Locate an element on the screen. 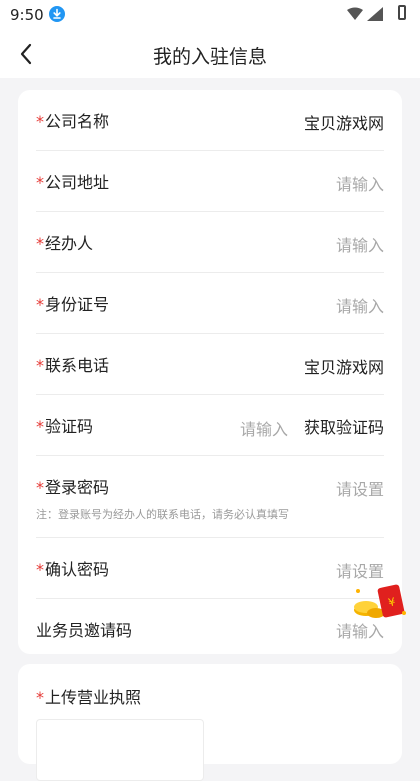 The height and width of the screenshot is (781, 420). company-address-label: *公司地址 is located at coordinates (73, 182).